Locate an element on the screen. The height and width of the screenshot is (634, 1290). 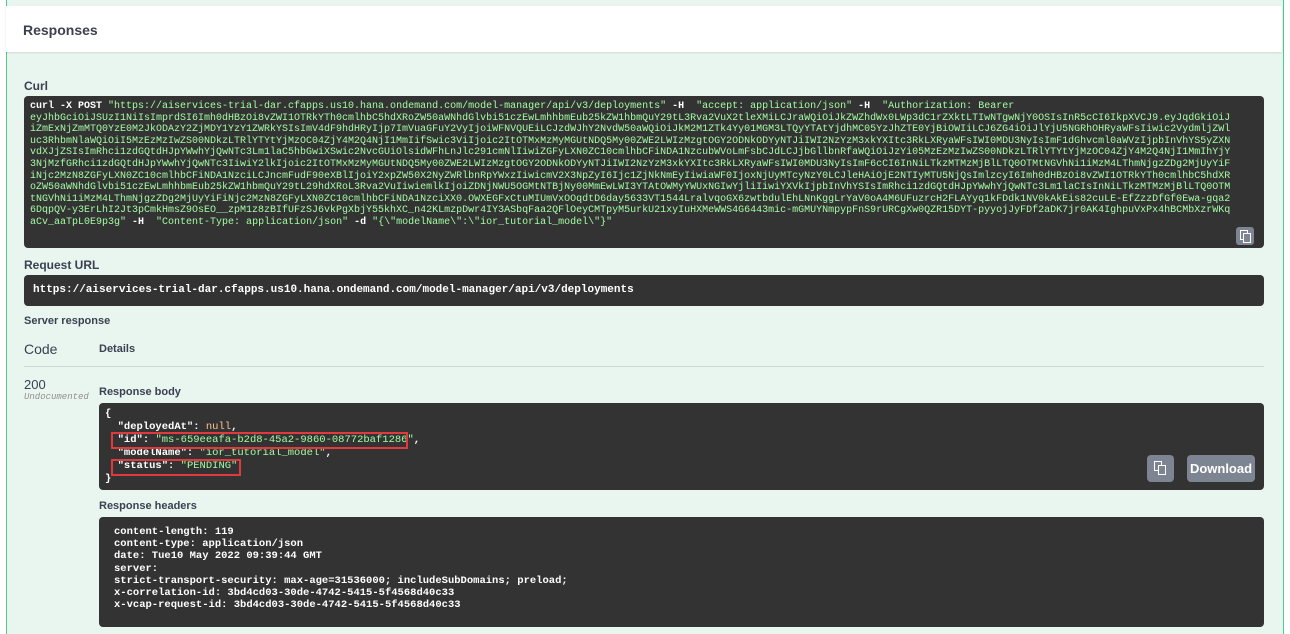
header-line: content-type: application/json is located at coordinates (209, 544).